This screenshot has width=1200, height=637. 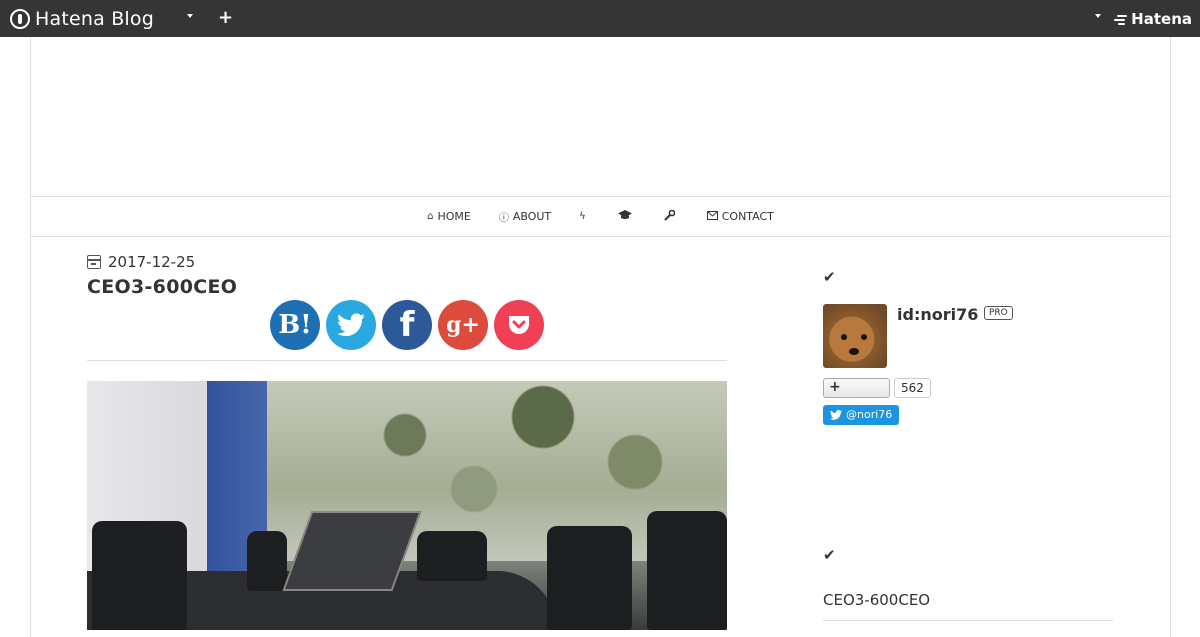 I want to click on hatena-bookmark-share-button: B!, so click(x=295, y=325).